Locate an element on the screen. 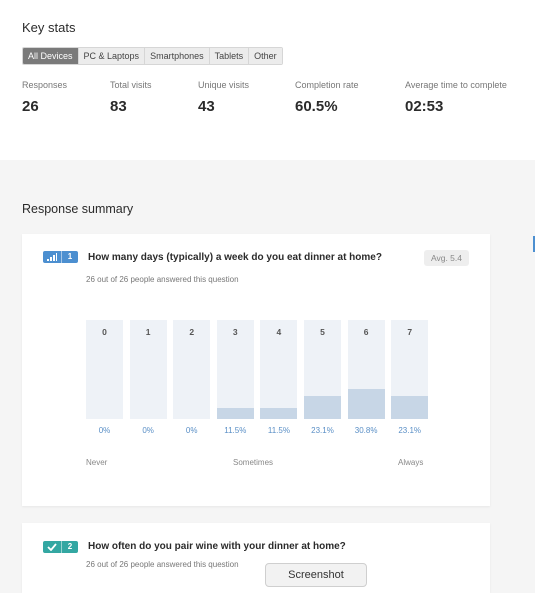 This screenshot has width=535, height=593. bar-column: 1 is located at coordinates (148, 369).